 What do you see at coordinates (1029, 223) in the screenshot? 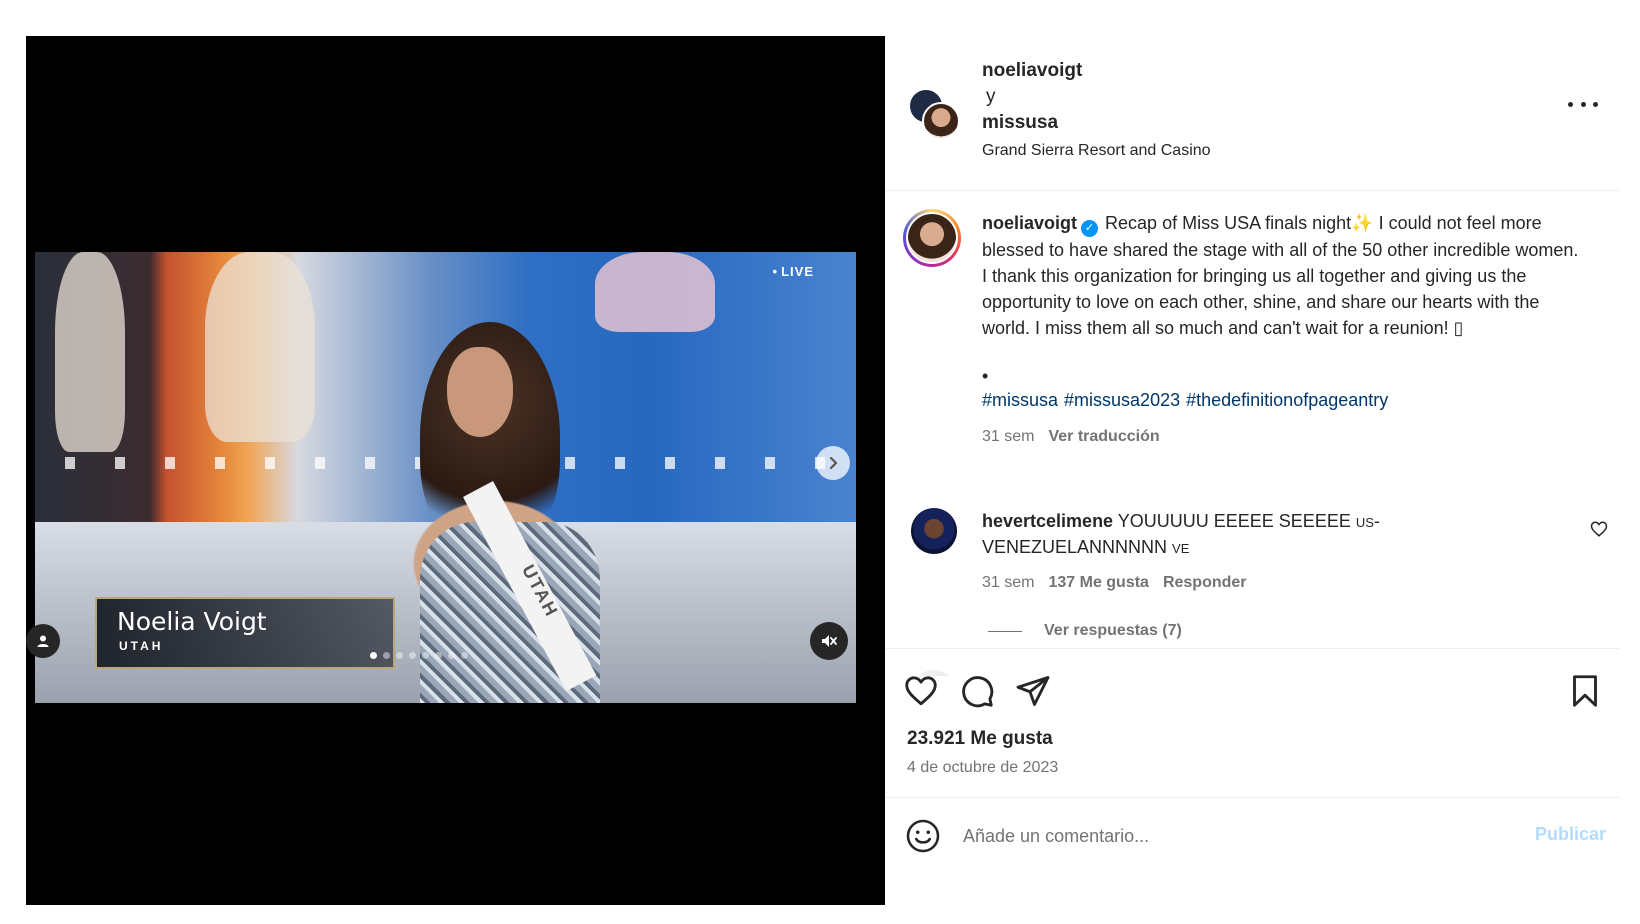
I see `caption-username: noeliavoigt` at bounding box center [1029, 223].